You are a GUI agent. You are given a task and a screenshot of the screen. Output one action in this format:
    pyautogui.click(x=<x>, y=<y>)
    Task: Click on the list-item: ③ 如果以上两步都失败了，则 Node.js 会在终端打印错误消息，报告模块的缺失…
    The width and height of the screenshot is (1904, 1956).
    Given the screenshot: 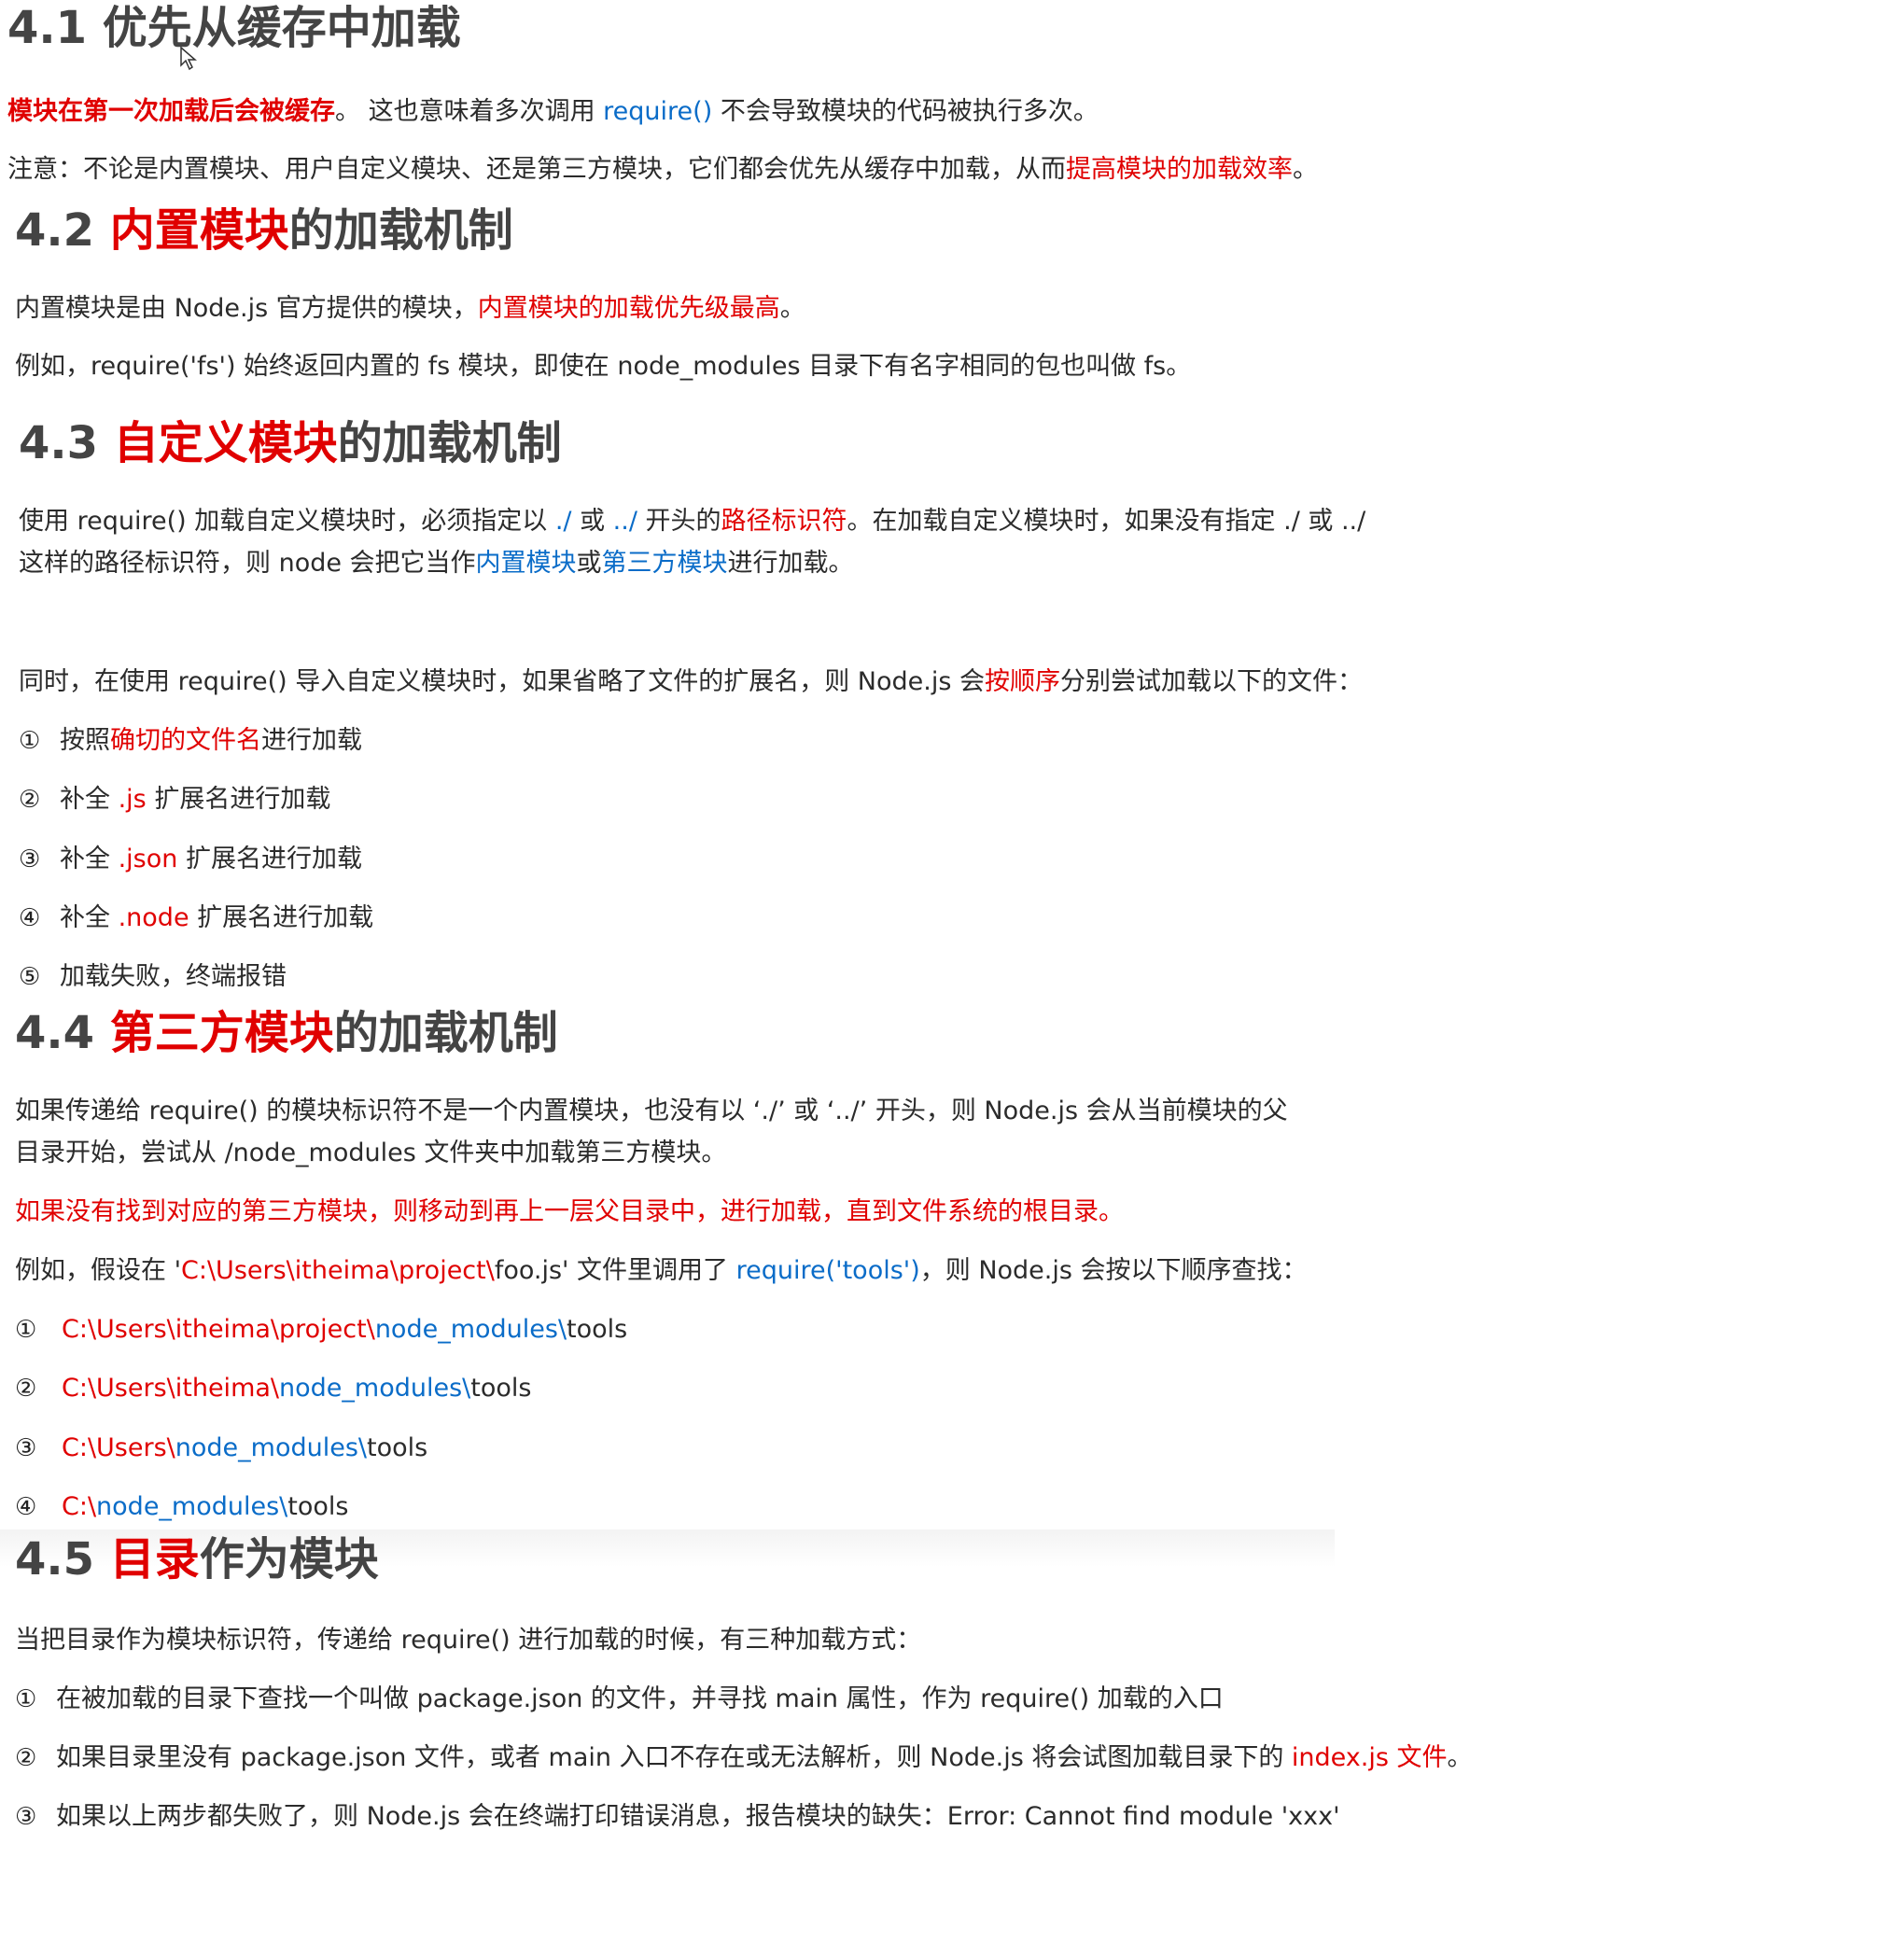 What is the action you would take?
    pyautogui.click(x=677, y=1816)
    